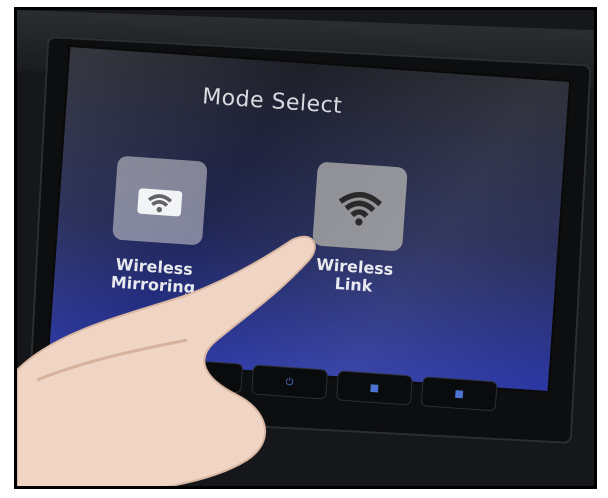 The width and height of the screenshot is (608, 498). I want to click on wifi-icon, so click(360, 209).